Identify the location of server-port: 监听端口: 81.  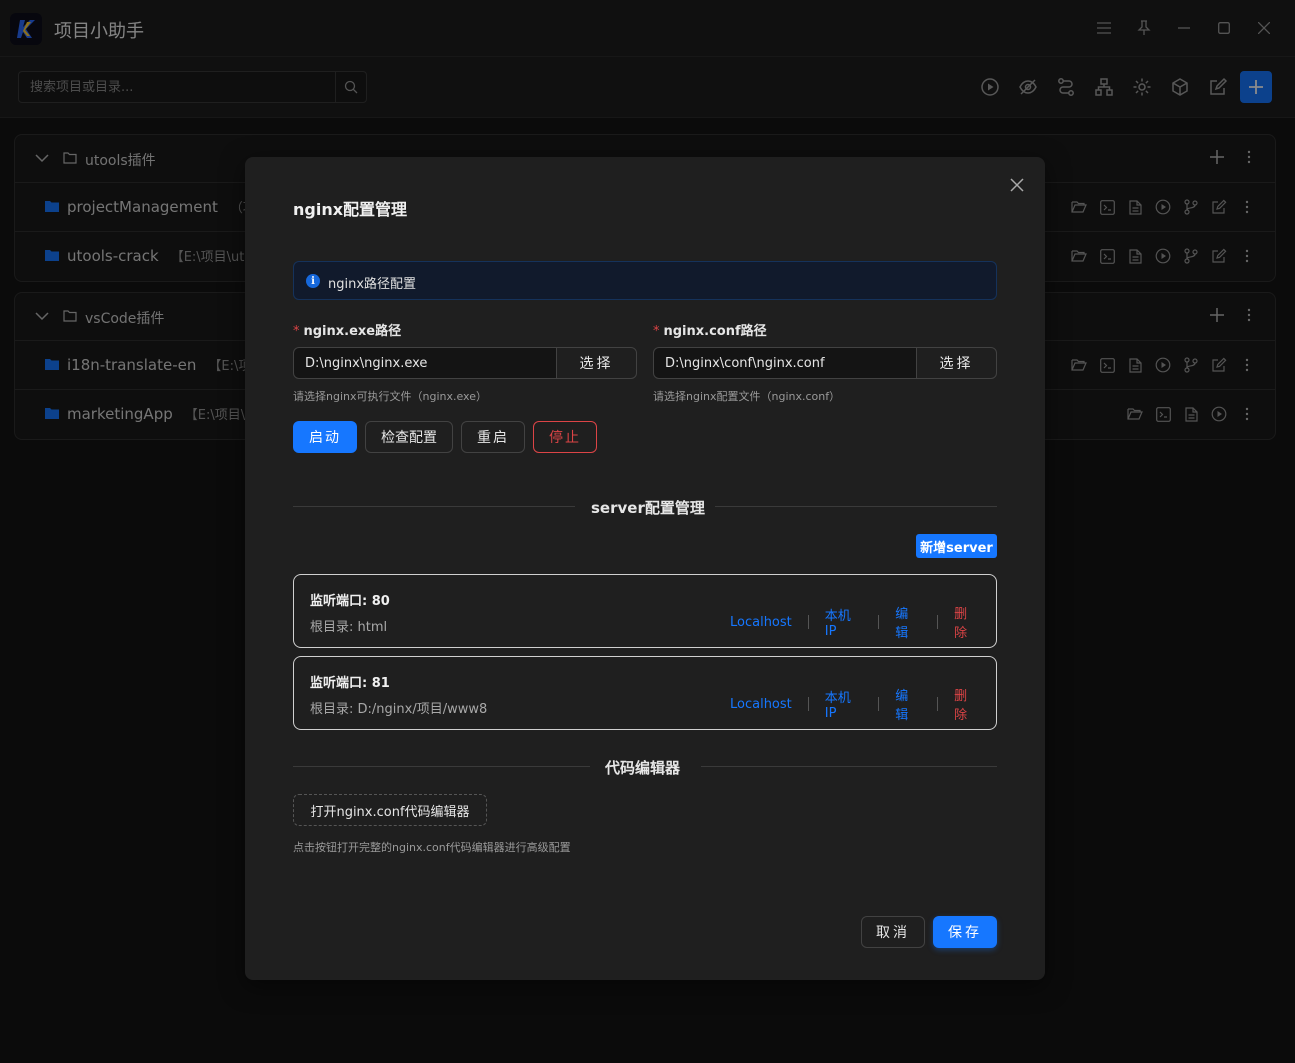
(350, 683).